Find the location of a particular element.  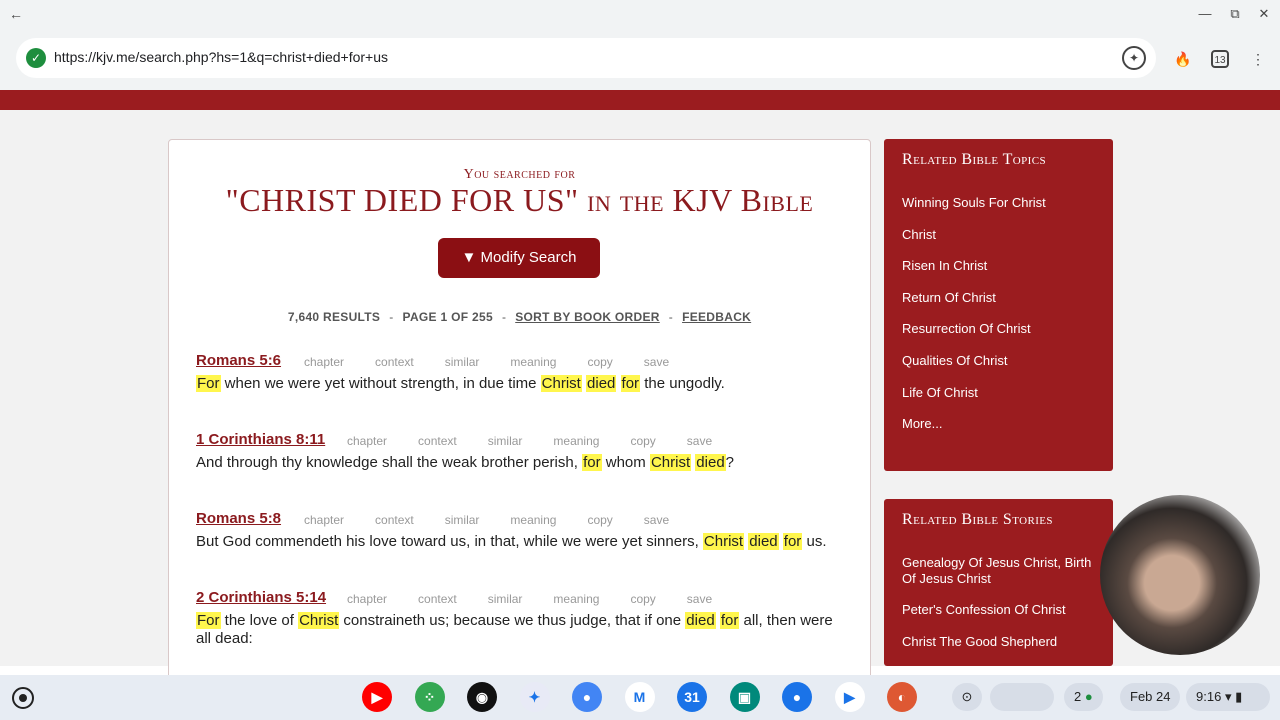

gemini-icon: ✦ is located at coordinates (534, 697).